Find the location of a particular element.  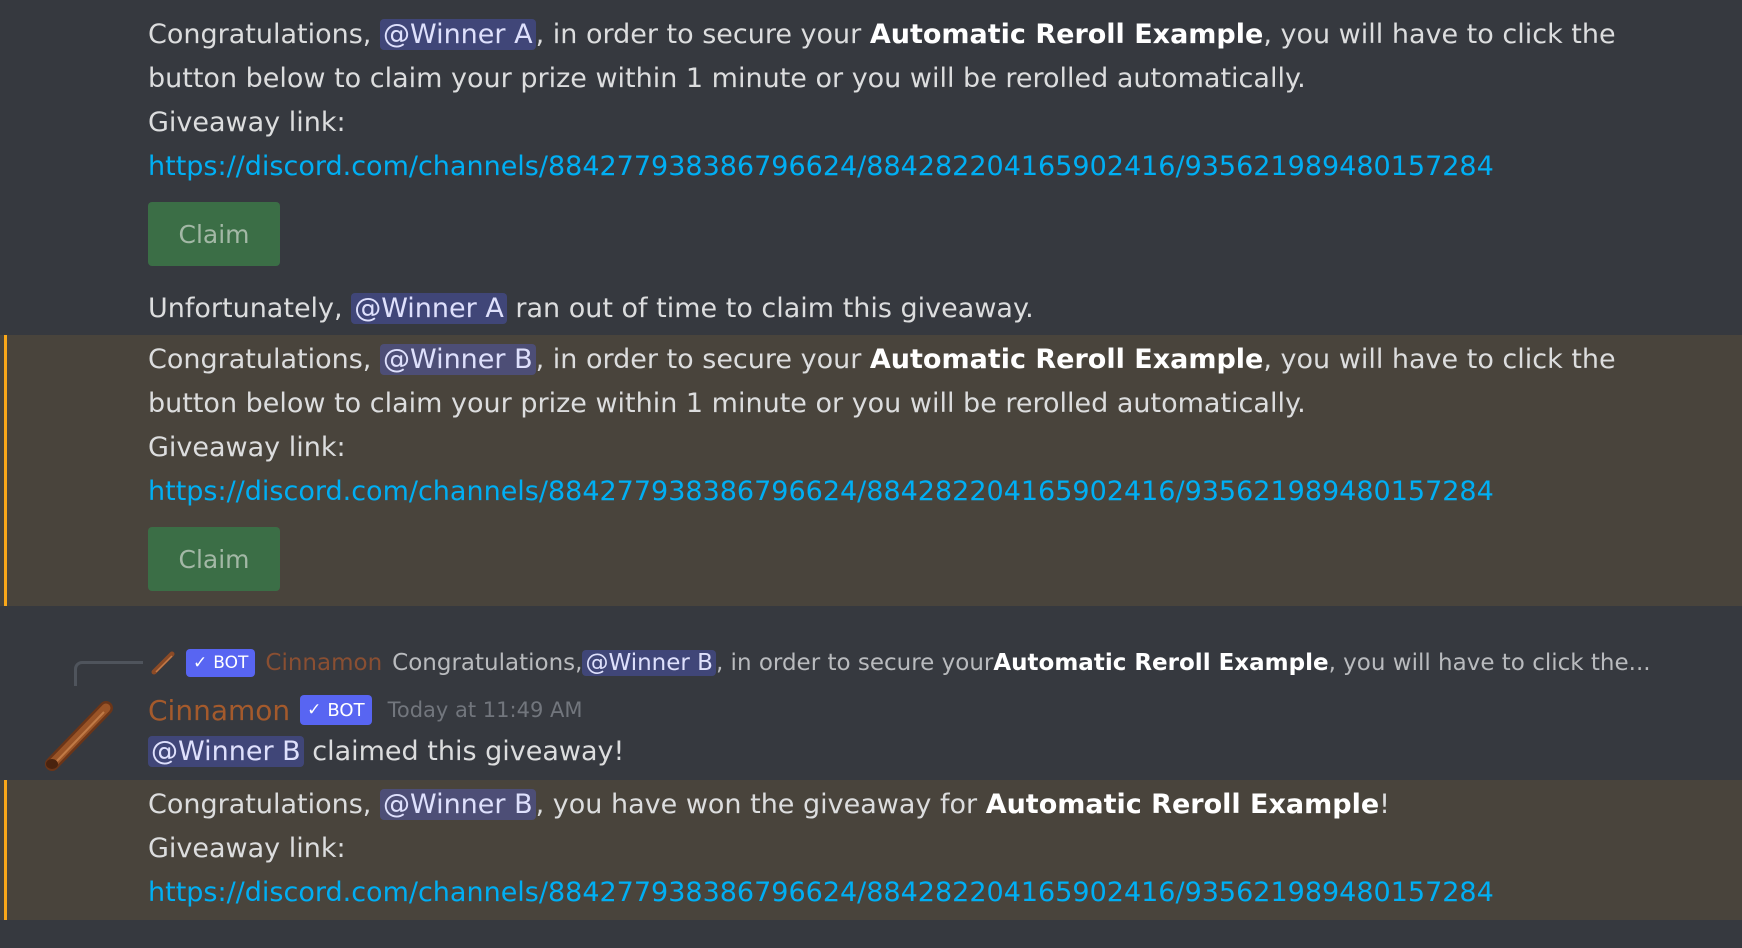

message-content: @Winner B claimed this giveaway! is located at coordinates (935, 752).